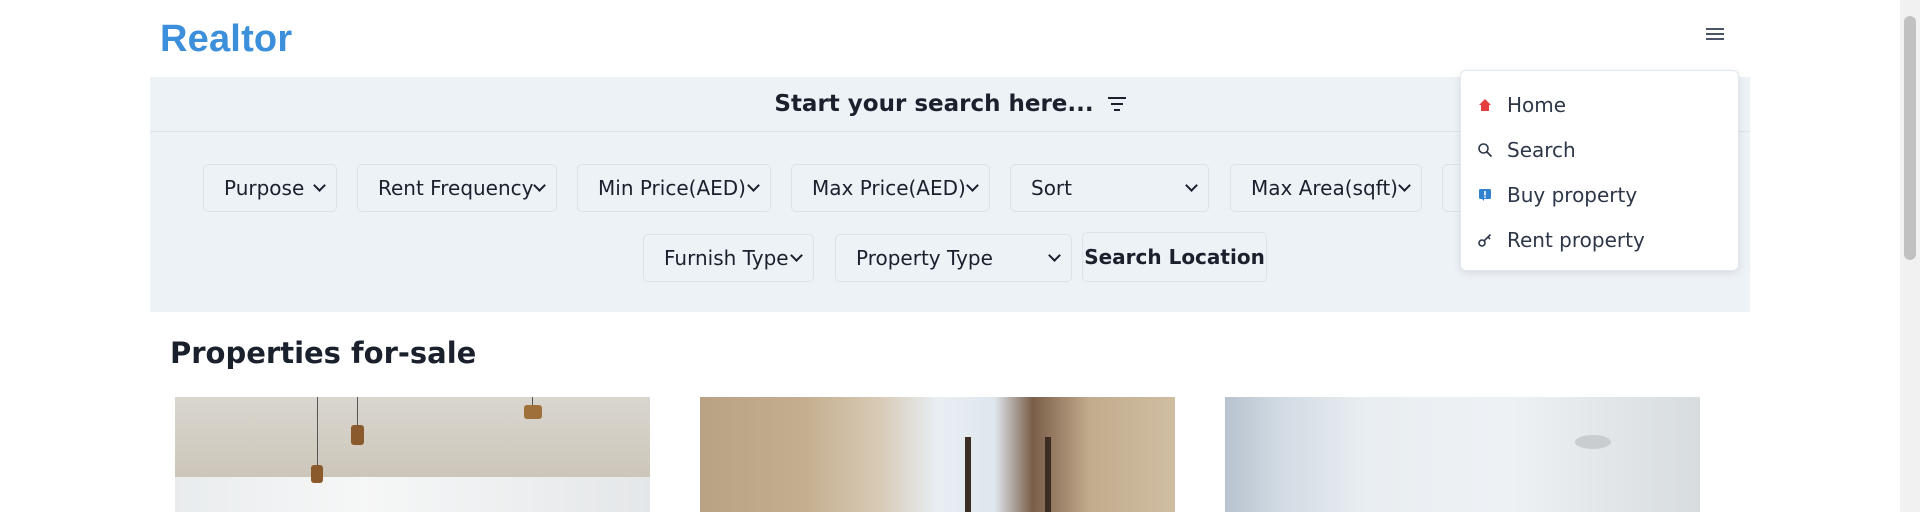 This screenshot has width=1920, height=512. I want to click on page-scrollbar, so click(1910, 256).